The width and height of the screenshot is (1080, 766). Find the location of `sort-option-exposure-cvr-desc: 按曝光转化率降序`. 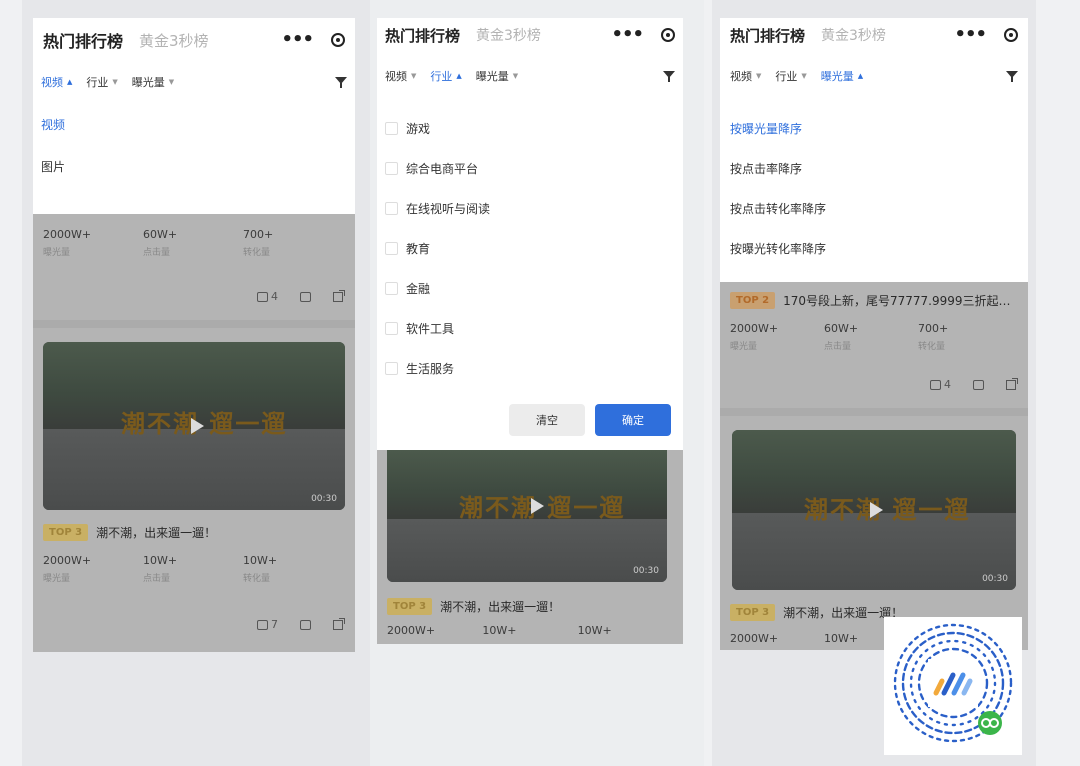

sort-option-exposure-cvr-desc: 按曝光转化率降序 is located at coordinates (874, 260).